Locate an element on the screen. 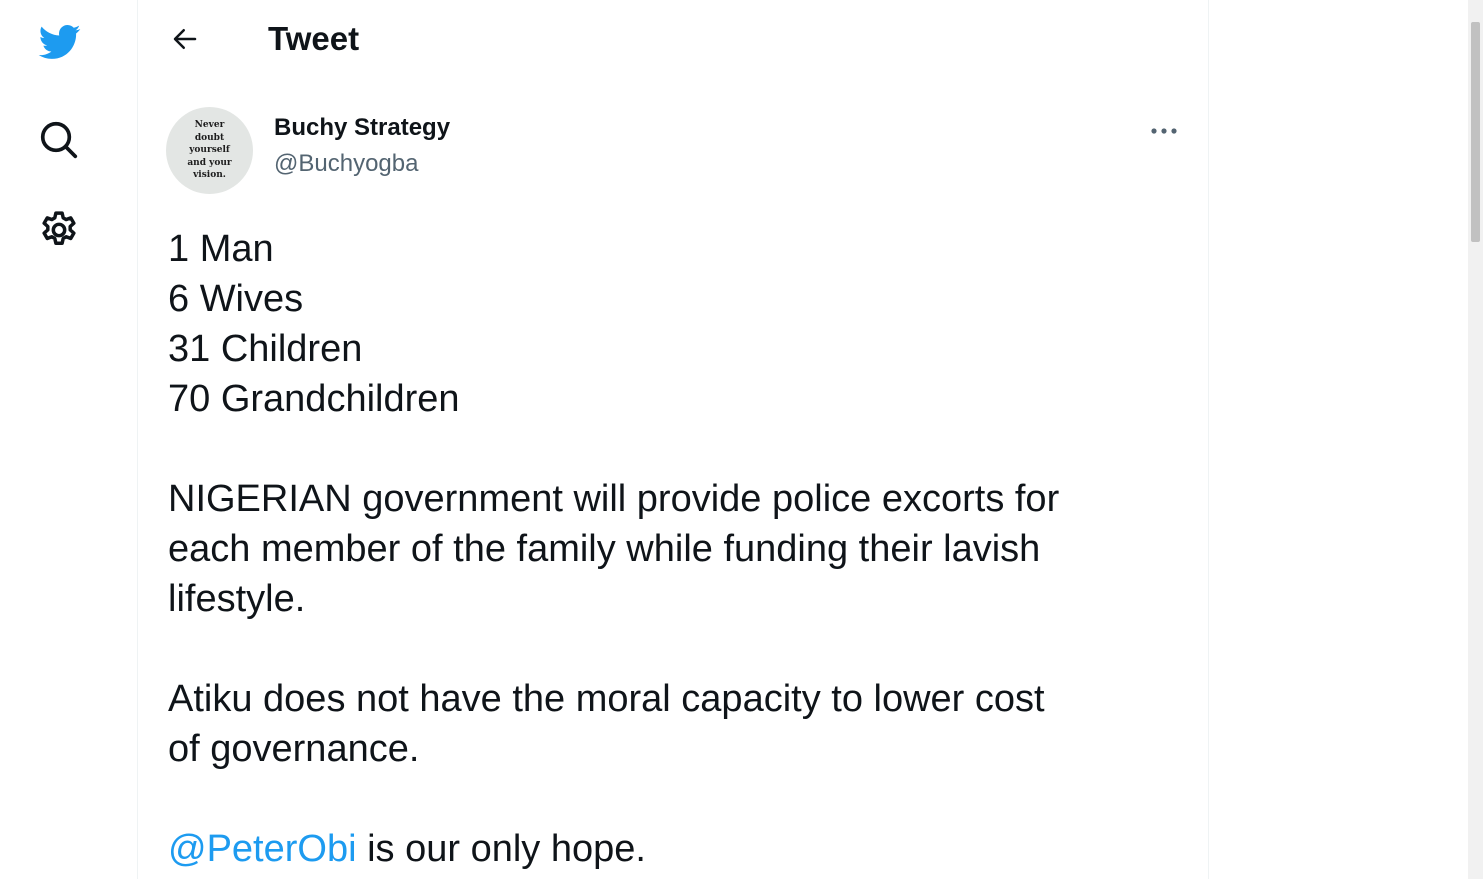 The width and height of the screenshot is (1483, 879). avatar: Never doubt yourself and your vision. is located at coordinates (209, 150).